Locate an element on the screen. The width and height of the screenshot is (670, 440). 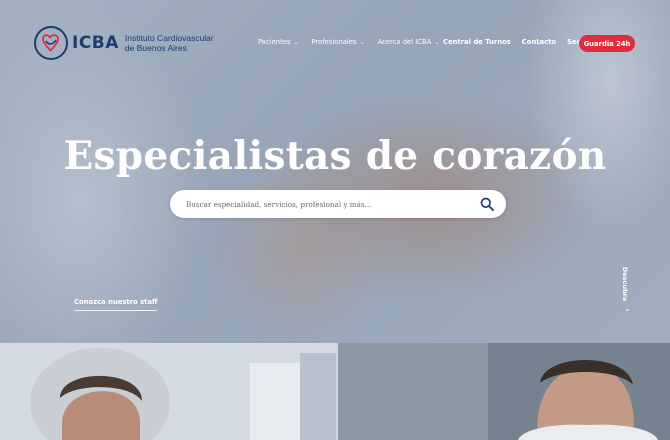
staff-card-right is located at coordinates (504, 391).